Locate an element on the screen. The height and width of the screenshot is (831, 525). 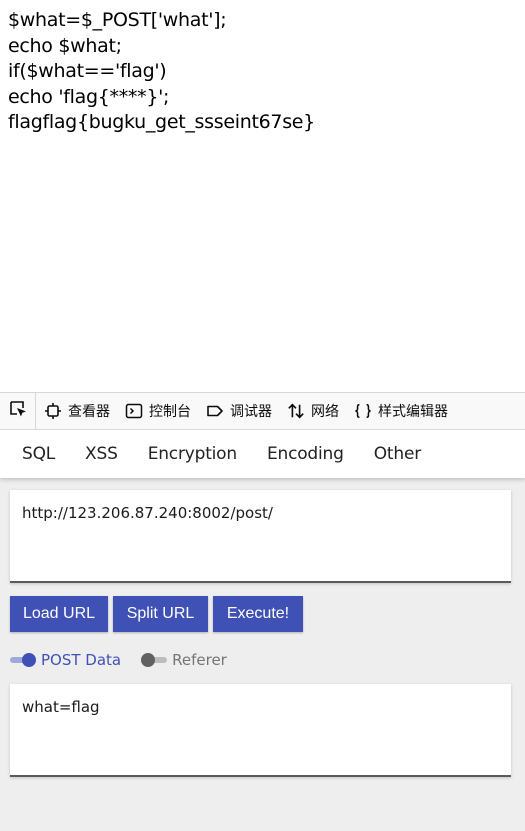
tab-label: 控制台 is located at coordinates (170, 412).